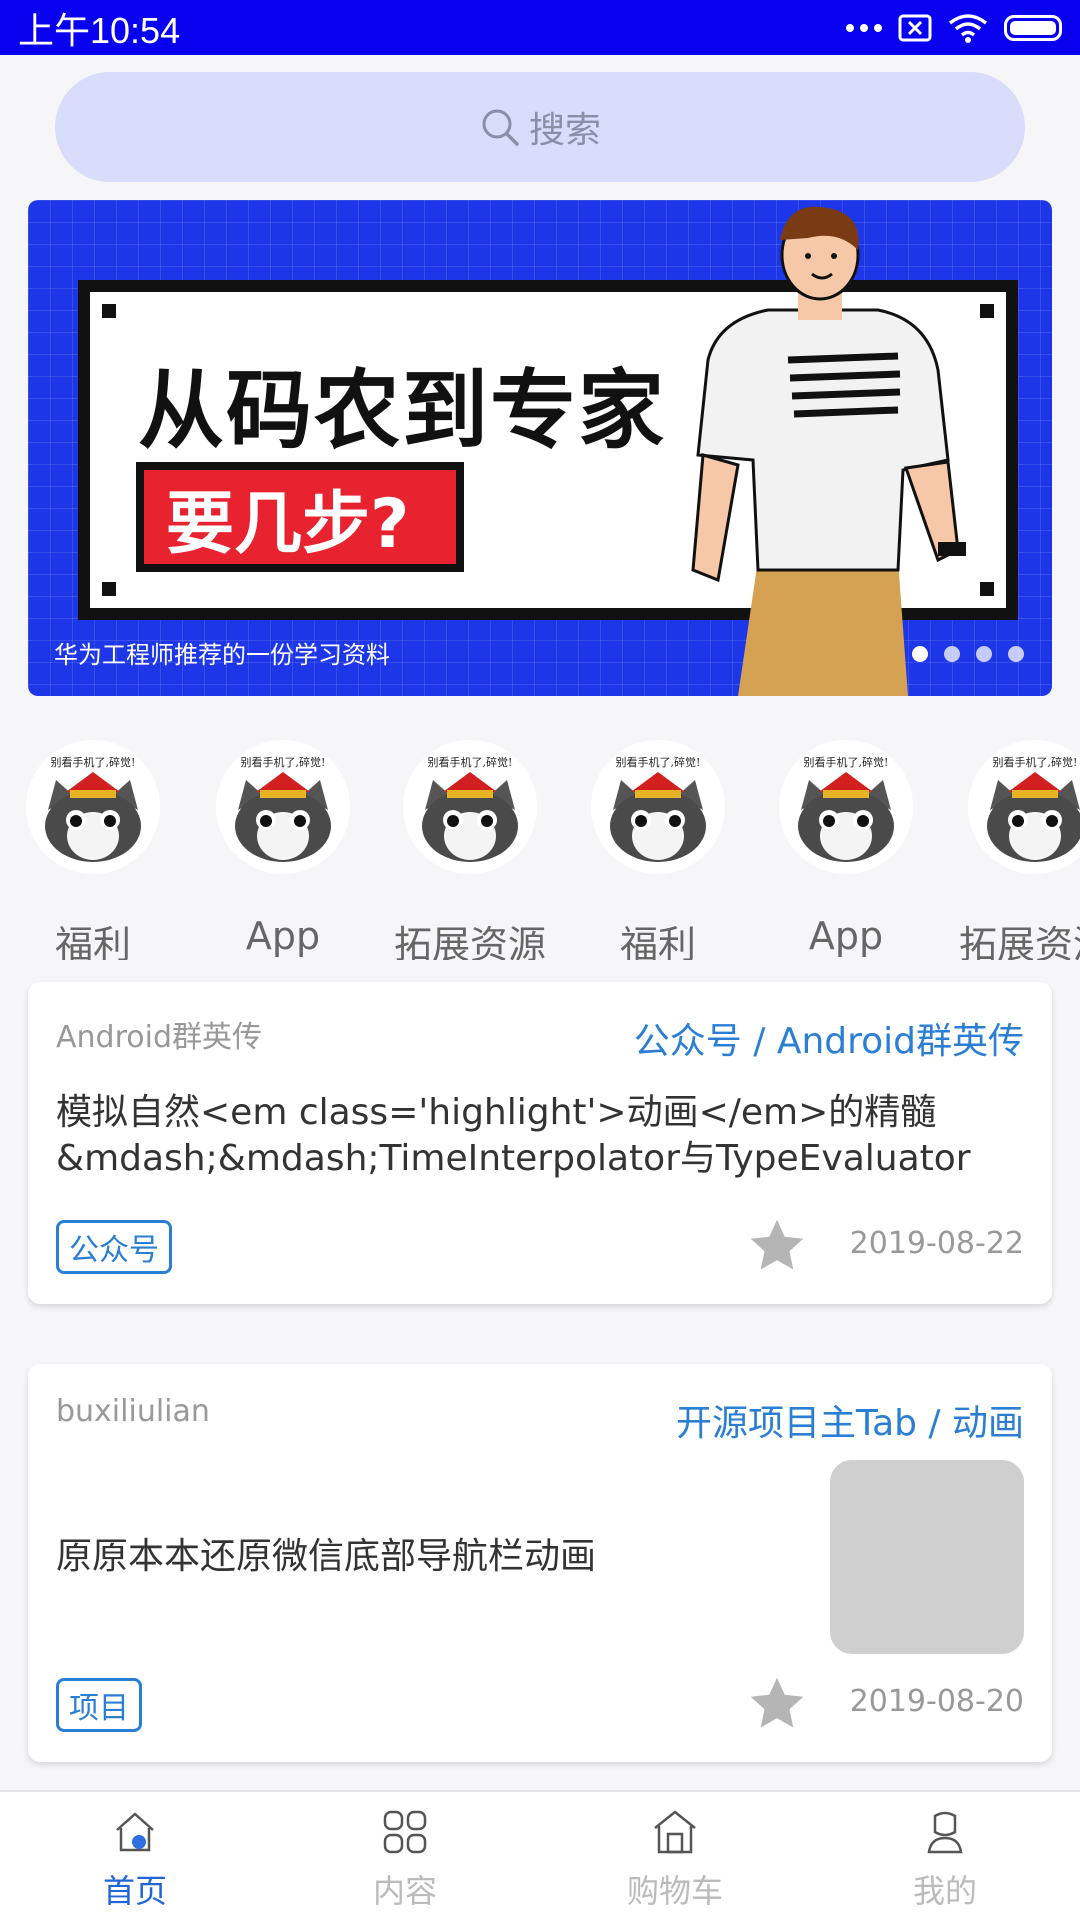 The height and width of the screenshot is (1920, 1080). Describe the element at coordinates (915, 27) in the screenshot. I see `sim-card-icon` at that location.